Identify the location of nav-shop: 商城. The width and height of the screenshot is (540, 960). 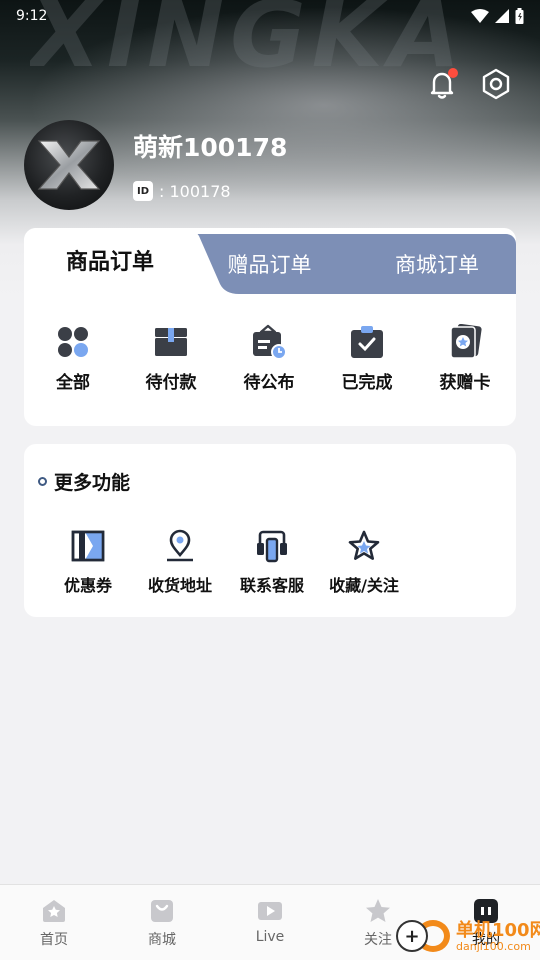
(162, 922).